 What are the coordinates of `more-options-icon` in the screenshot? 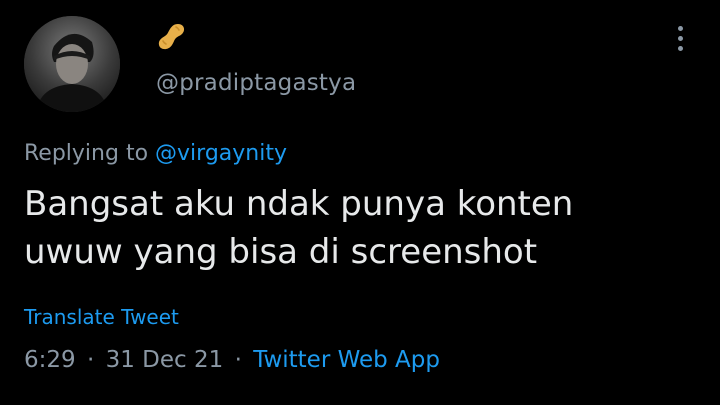 It's located at (680, 38).